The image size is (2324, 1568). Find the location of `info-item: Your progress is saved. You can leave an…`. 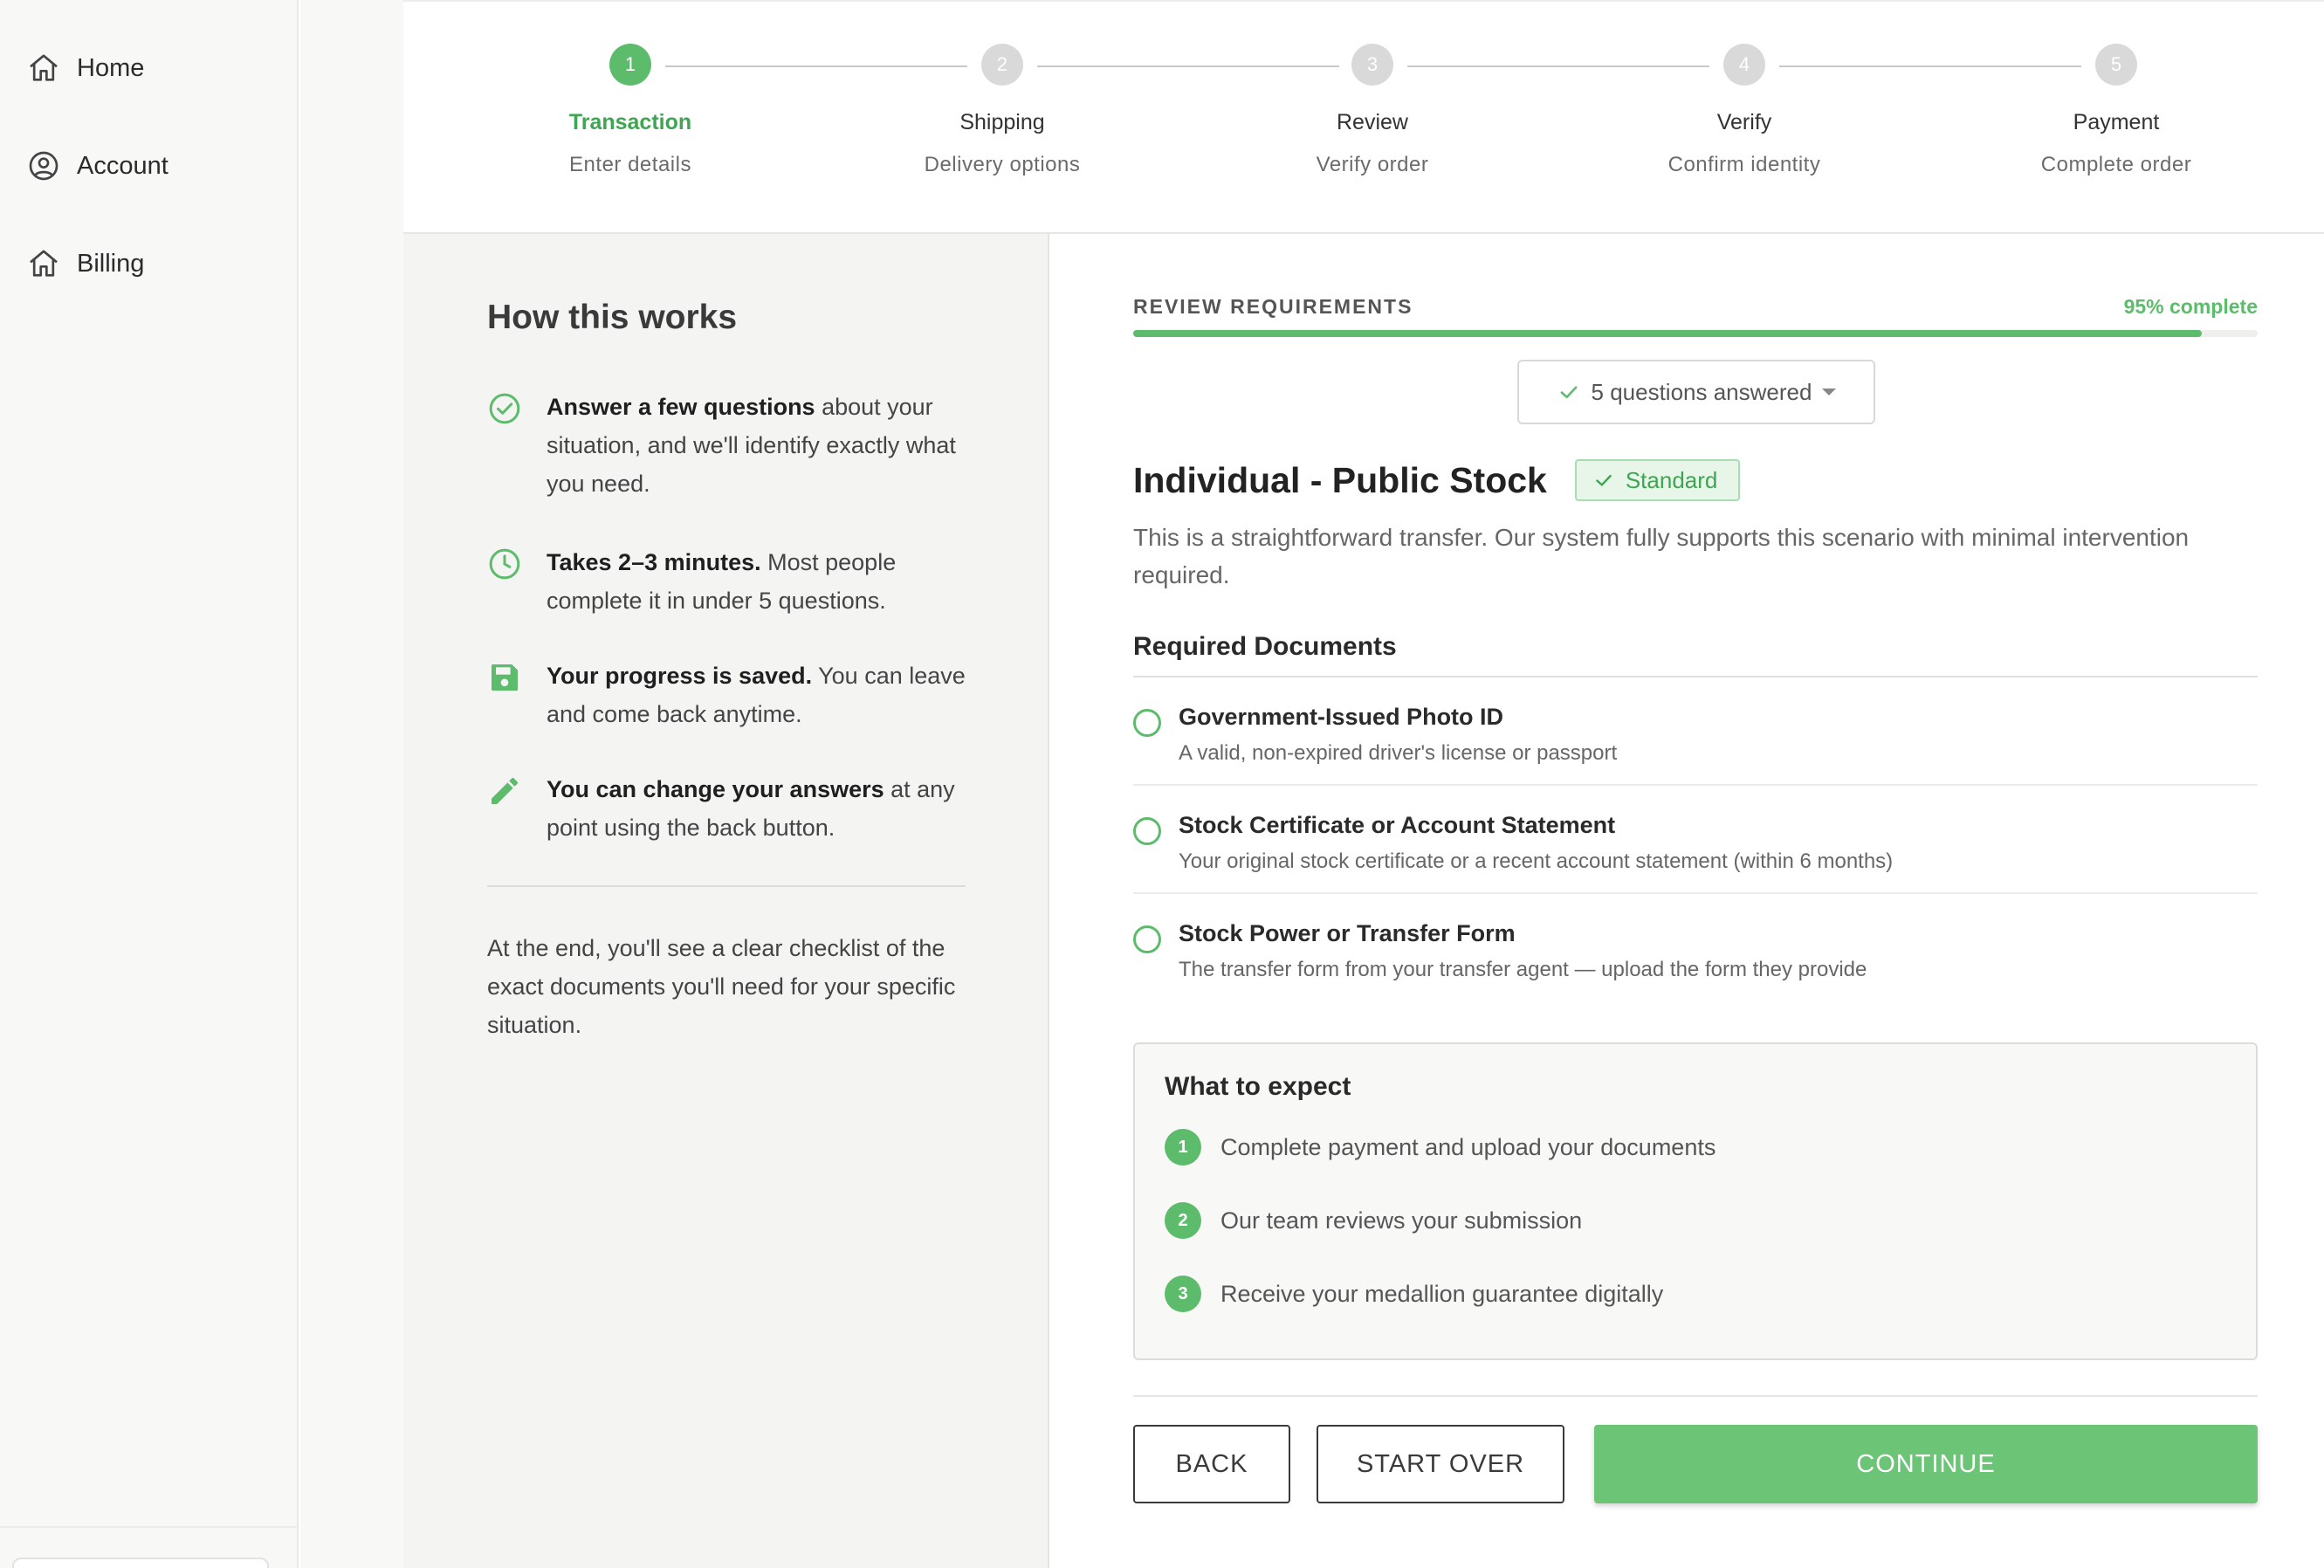

info-item: Your progress is saved. You can leave an… is located at coordinates (731, 695).